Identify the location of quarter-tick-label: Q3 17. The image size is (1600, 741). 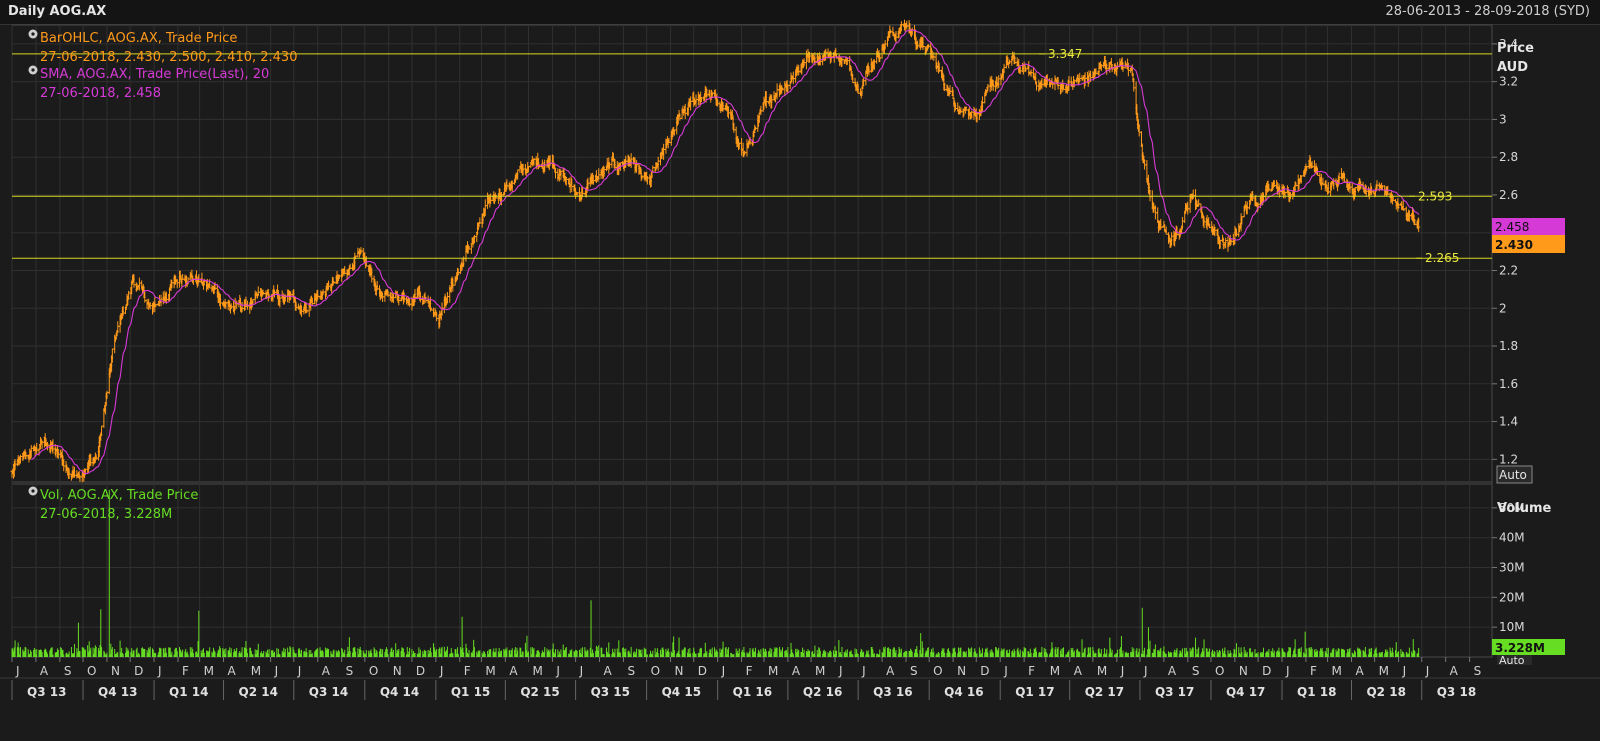
(1174, 692).